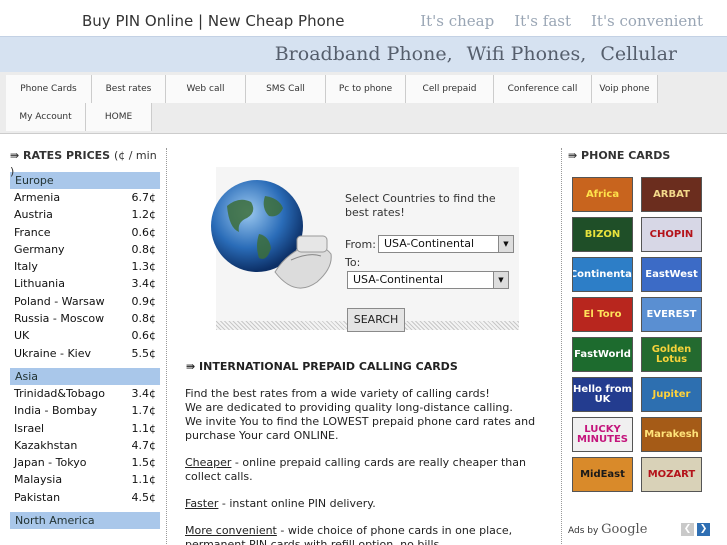 The height and width of the screenshot is (545, 727). Describe the element at coordinates (49, 89) in the screenshot. I see `nav-phone-cards: Phone Cards` at that location.